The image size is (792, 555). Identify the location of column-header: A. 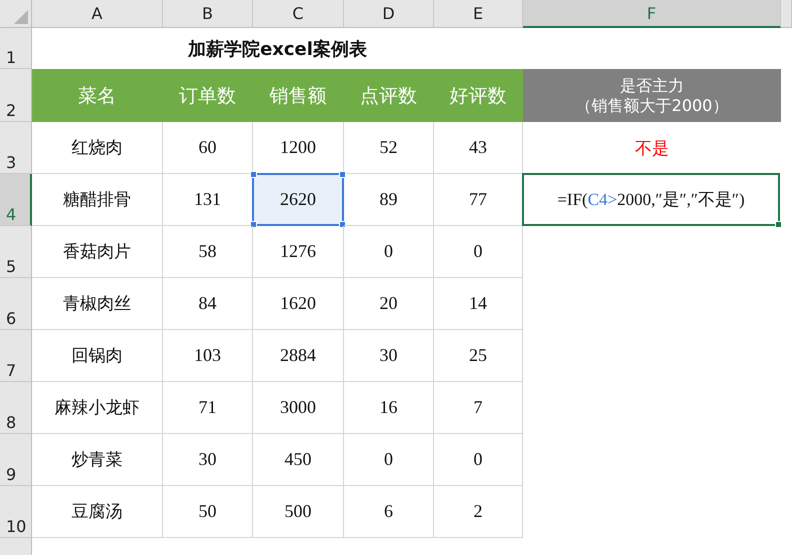
(97, 14).